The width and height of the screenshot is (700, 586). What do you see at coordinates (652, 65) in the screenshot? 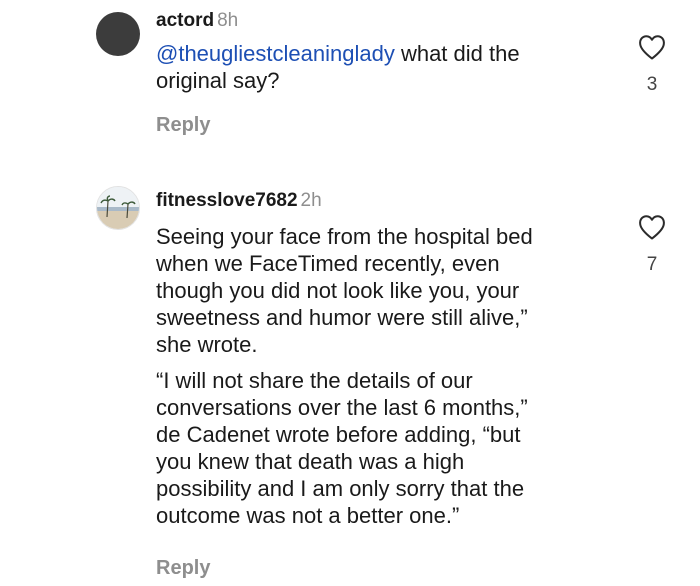
I see `like-control: 3` at bounding box center [652, 65].